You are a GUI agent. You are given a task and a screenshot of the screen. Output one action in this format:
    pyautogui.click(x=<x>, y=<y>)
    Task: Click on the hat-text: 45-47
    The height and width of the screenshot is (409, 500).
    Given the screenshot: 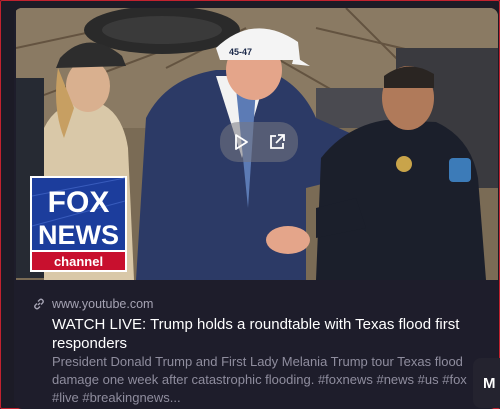 What is the action you would take?
    pyautogui.click(x=240, y=52)
    